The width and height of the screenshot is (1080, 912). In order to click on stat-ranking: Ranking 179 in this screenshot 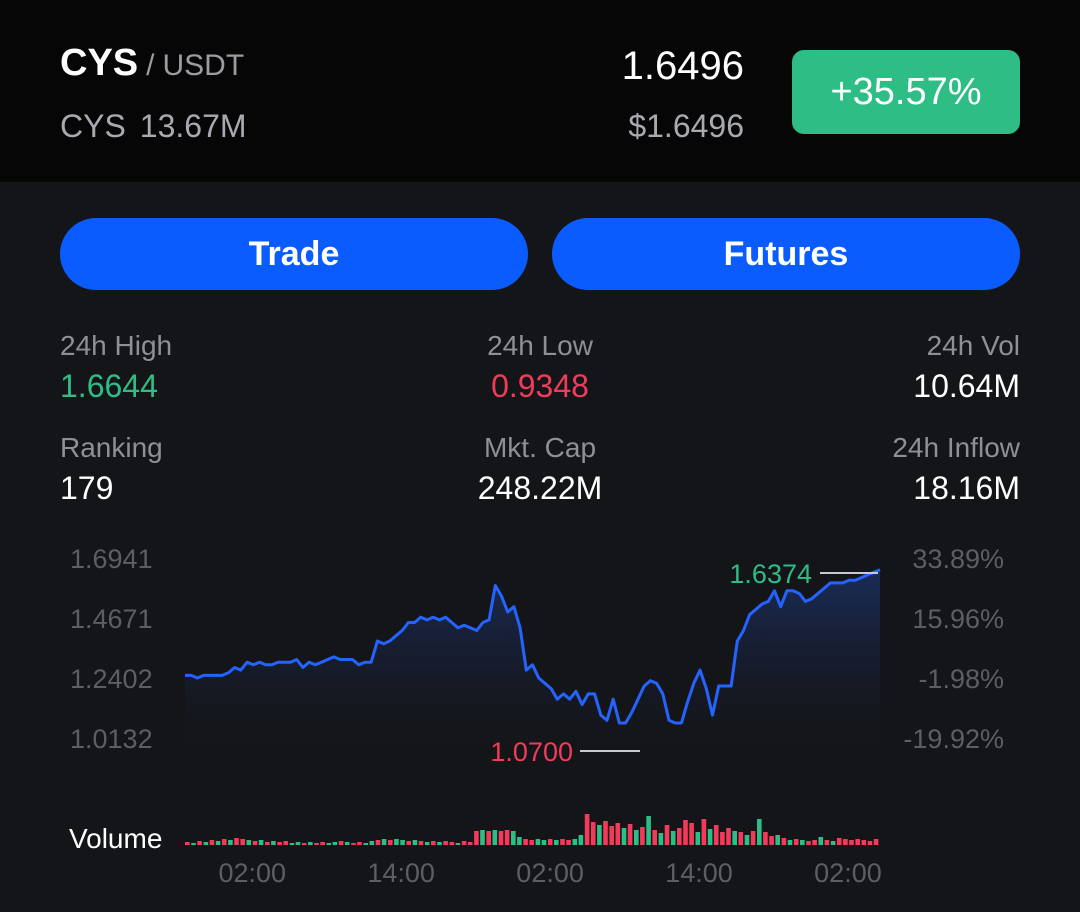, I will do `click(111, 469)`.